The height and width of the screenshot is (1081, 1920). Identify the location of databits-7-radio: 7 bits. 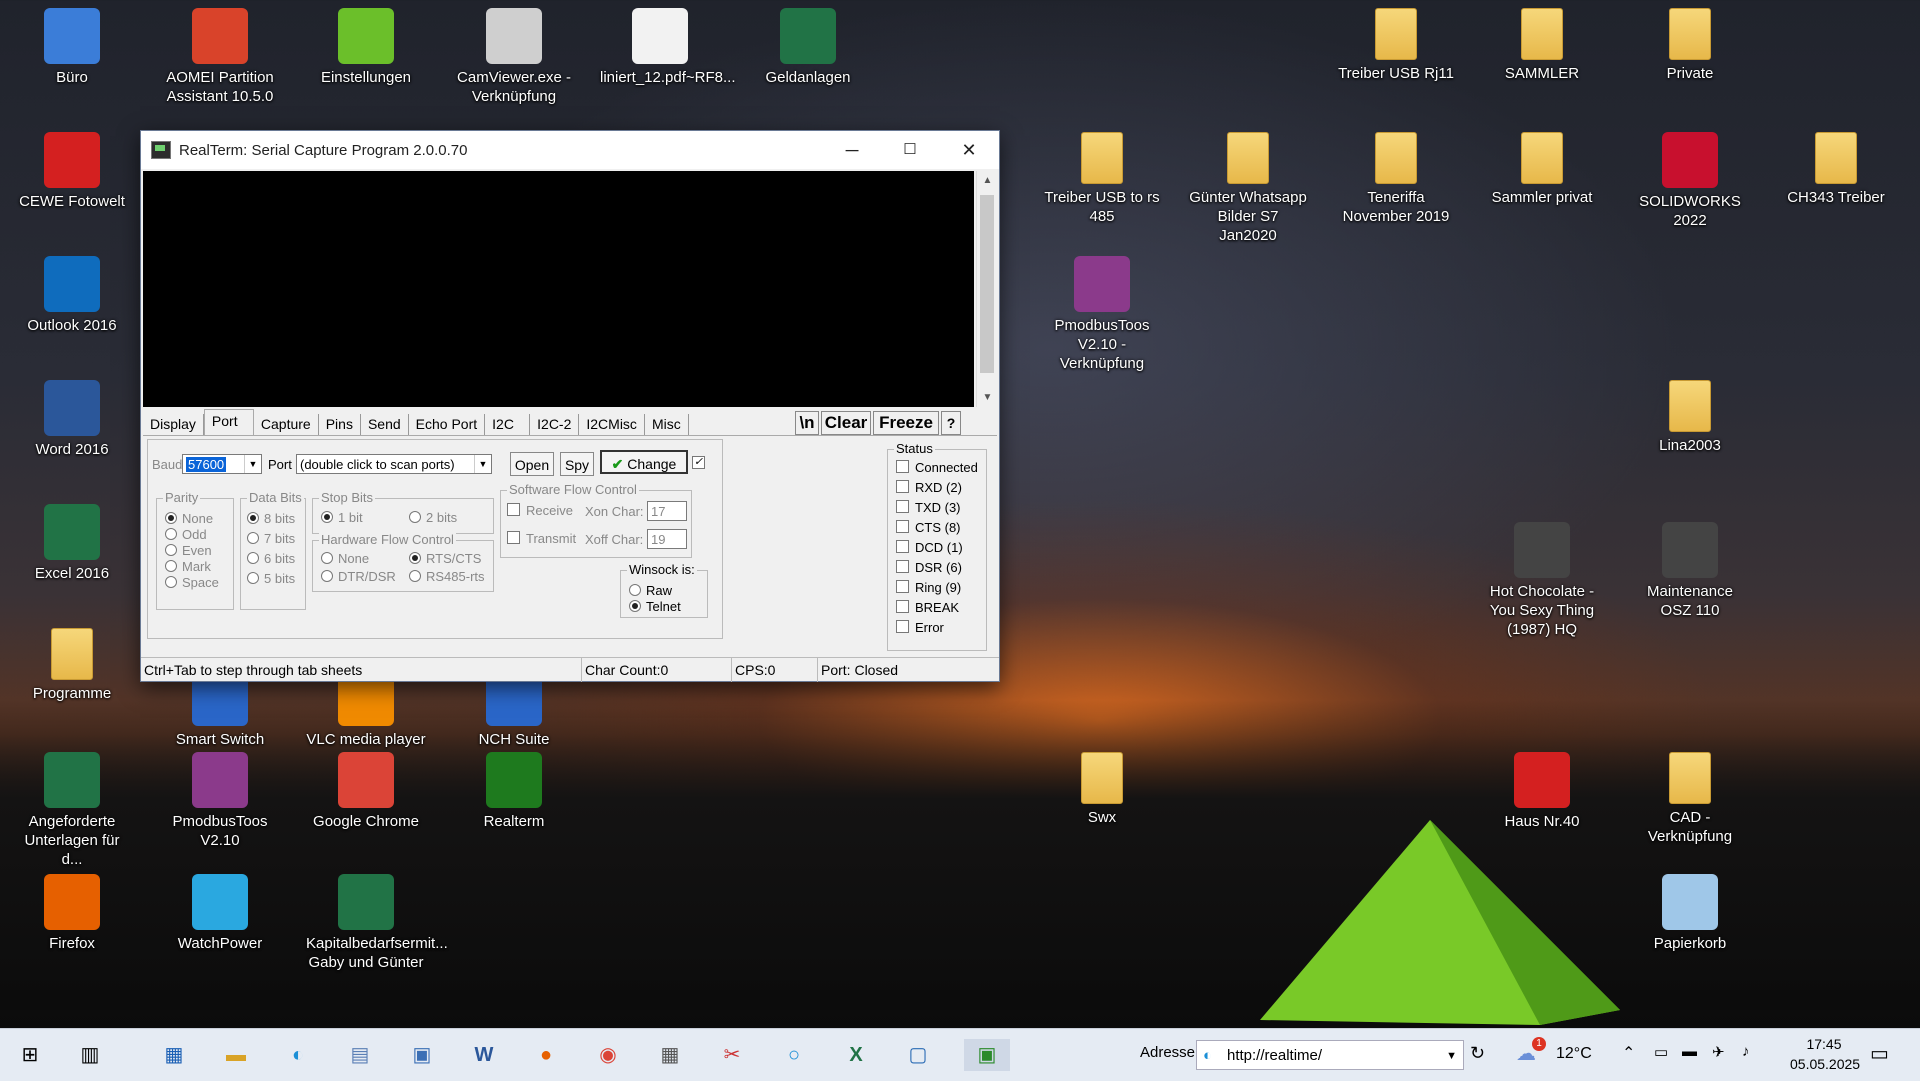
(271, 538).